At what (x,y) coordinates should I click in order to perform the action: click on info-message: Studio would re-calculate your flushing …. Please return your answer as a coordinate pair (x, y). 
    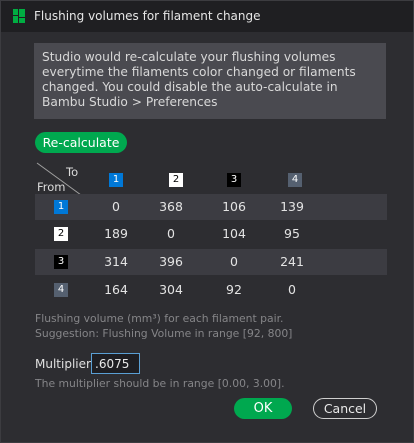
    Looking at the image, I should click on (210, 81).